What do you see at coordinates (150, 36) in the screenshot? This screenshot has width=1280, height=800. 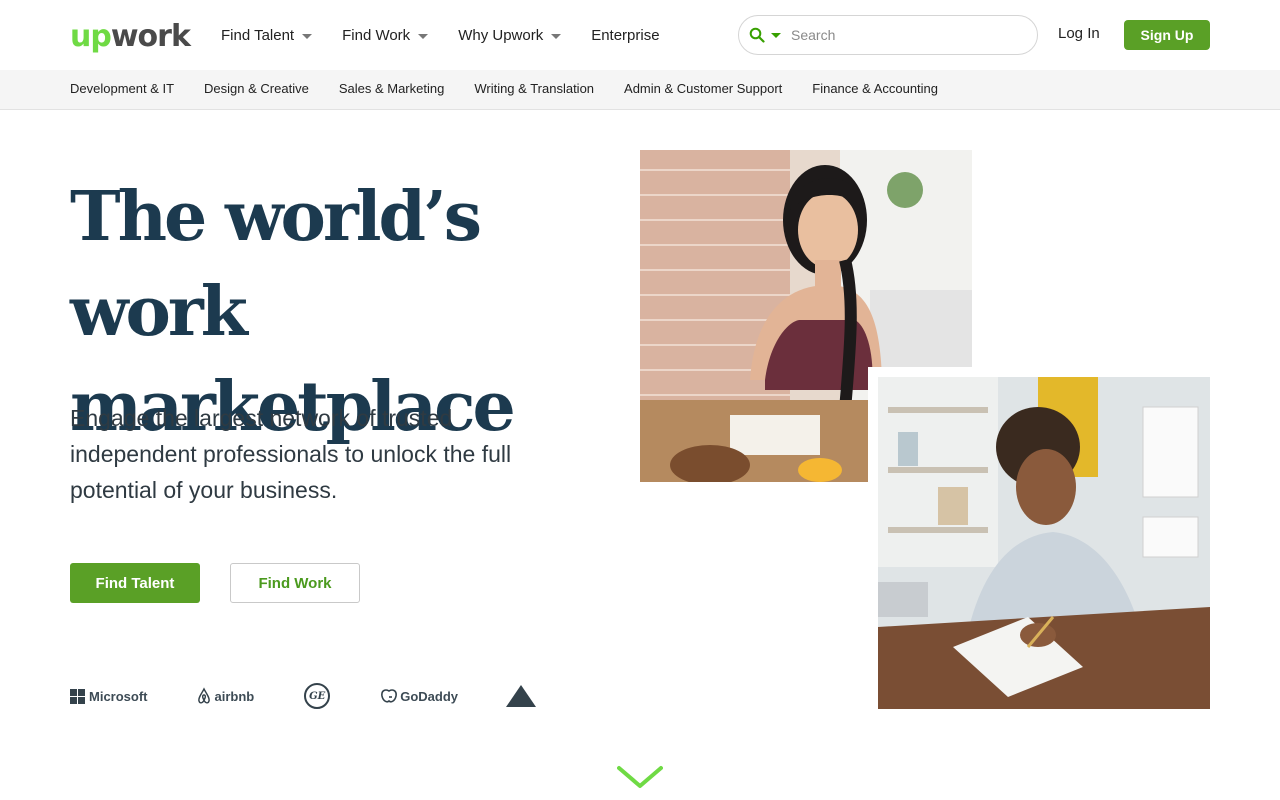 I see `logo-work-text: work` at bounding box center [150, 36].